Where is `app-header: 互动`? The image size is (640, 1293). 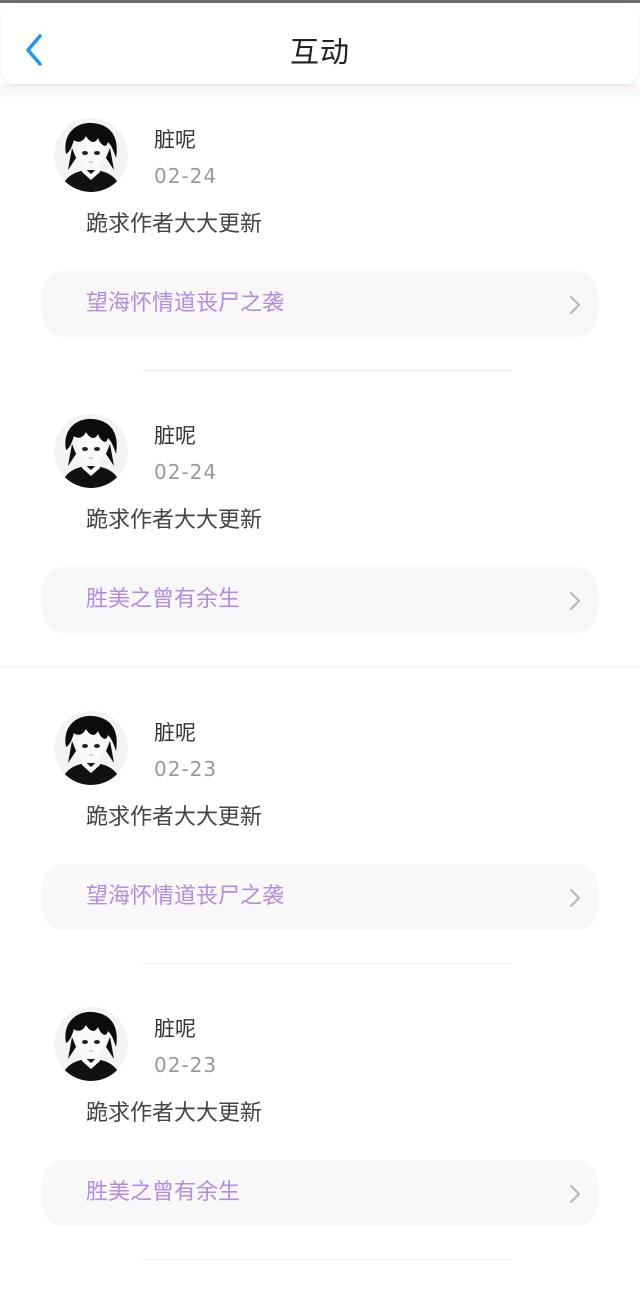
app-header: 互动 is located at coordinates (320, 44).